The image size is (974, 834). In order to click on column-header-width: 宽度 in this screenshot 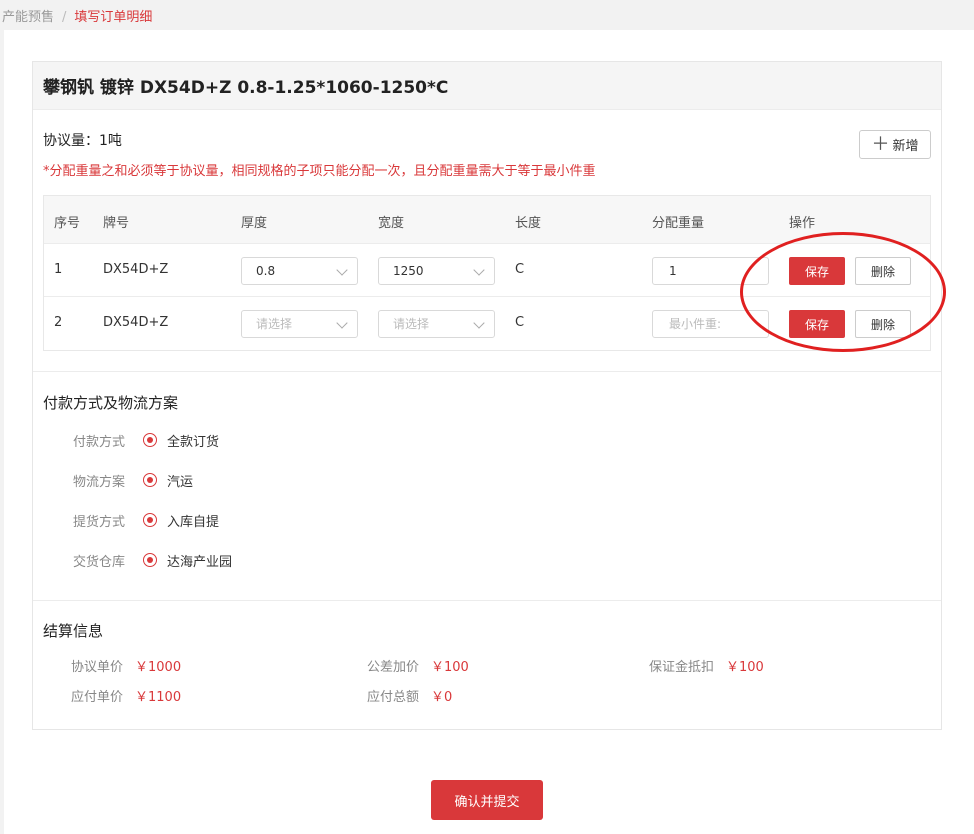, I will do `click(391, 223)`.